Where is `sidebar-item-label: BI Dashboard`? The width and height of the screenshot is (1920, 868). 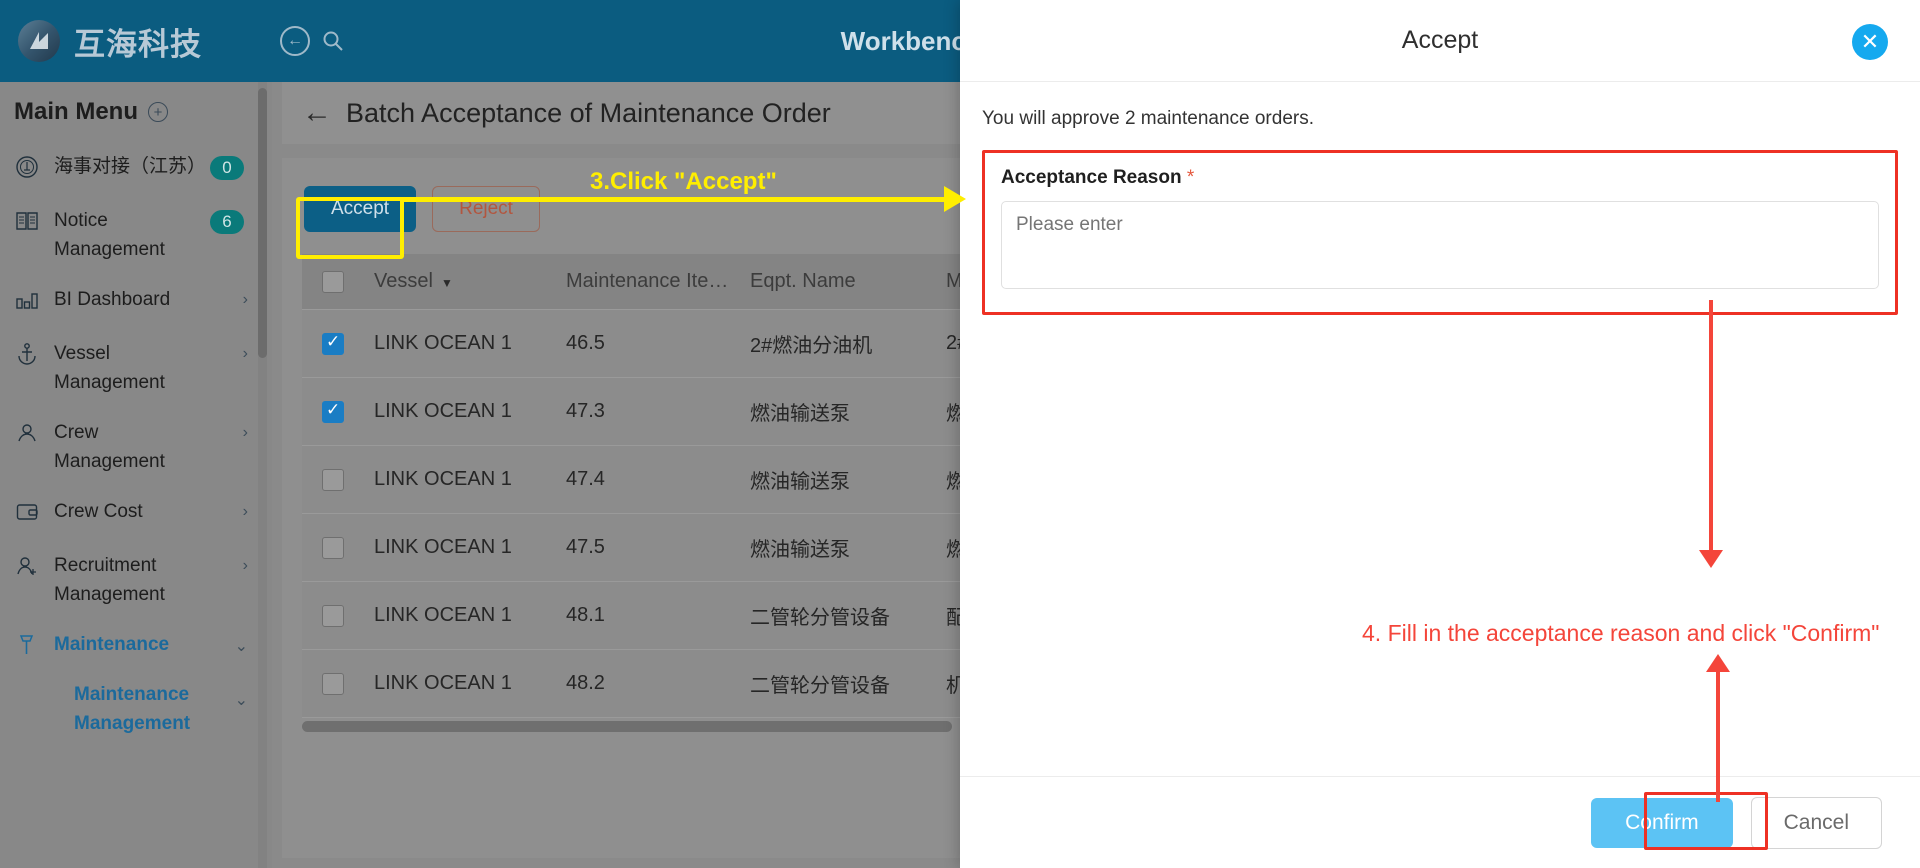
sidebar-item-label: BI Dashboard is located at coordinates (112, 299).